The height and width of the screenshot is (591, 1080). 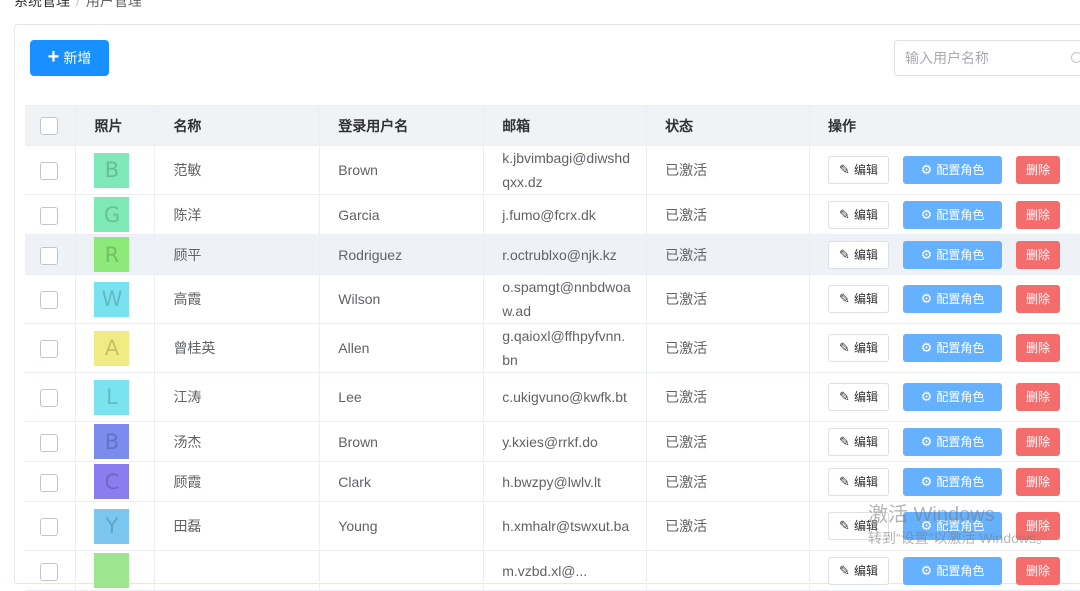 I want to click on header-select-all, so click(x=50, y=126).